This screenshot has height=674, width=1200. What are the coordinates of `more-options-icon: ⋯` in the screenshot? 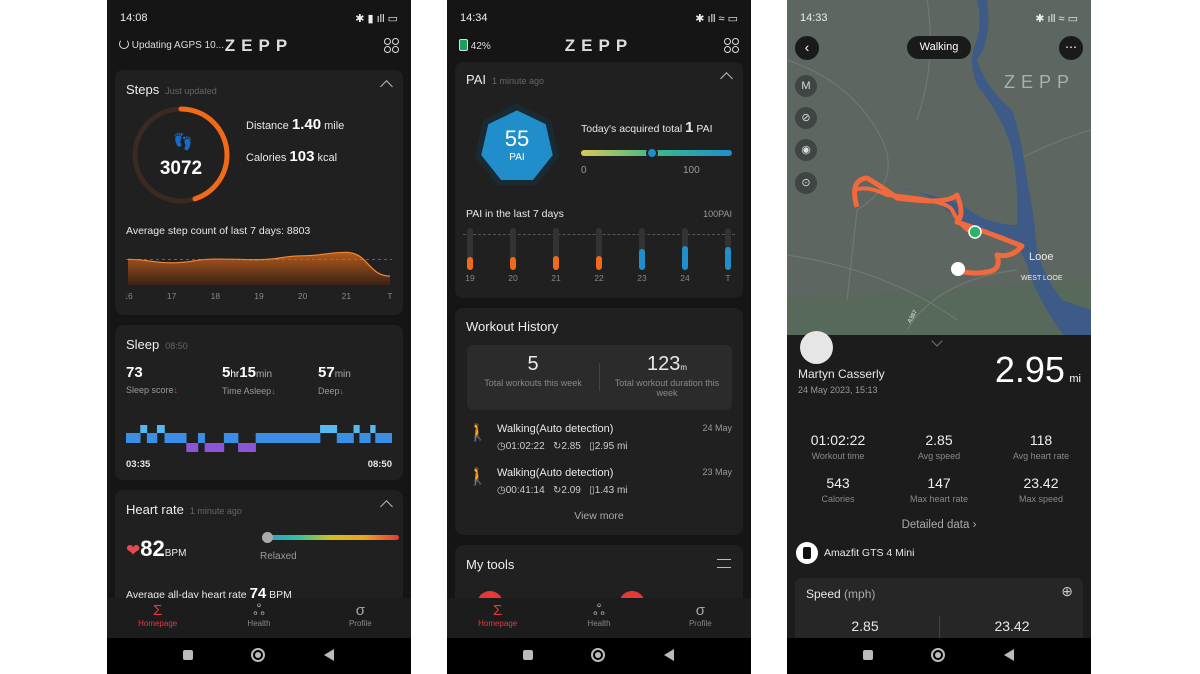 It's located at (1071, 48).